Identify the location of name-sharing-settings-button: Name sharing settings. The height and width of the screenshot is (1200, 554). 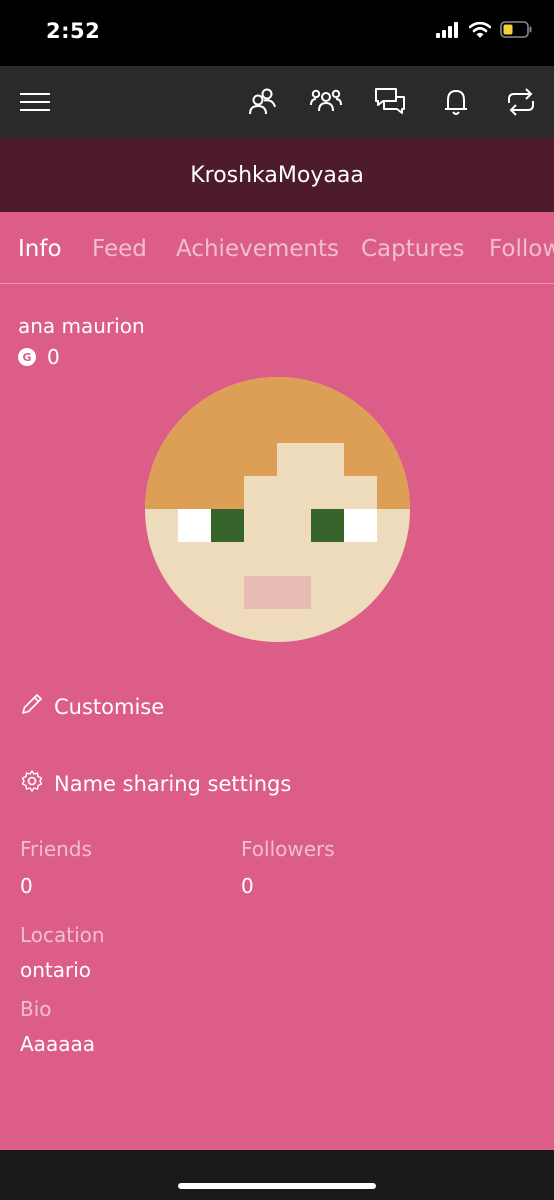
(155, 783).